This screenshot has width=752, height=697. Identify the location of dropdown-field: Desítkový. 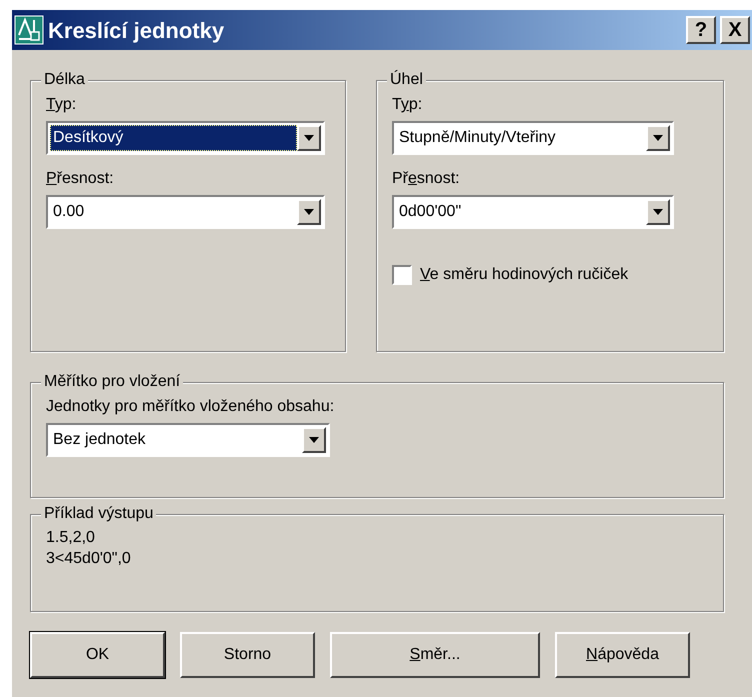
(185, 138).